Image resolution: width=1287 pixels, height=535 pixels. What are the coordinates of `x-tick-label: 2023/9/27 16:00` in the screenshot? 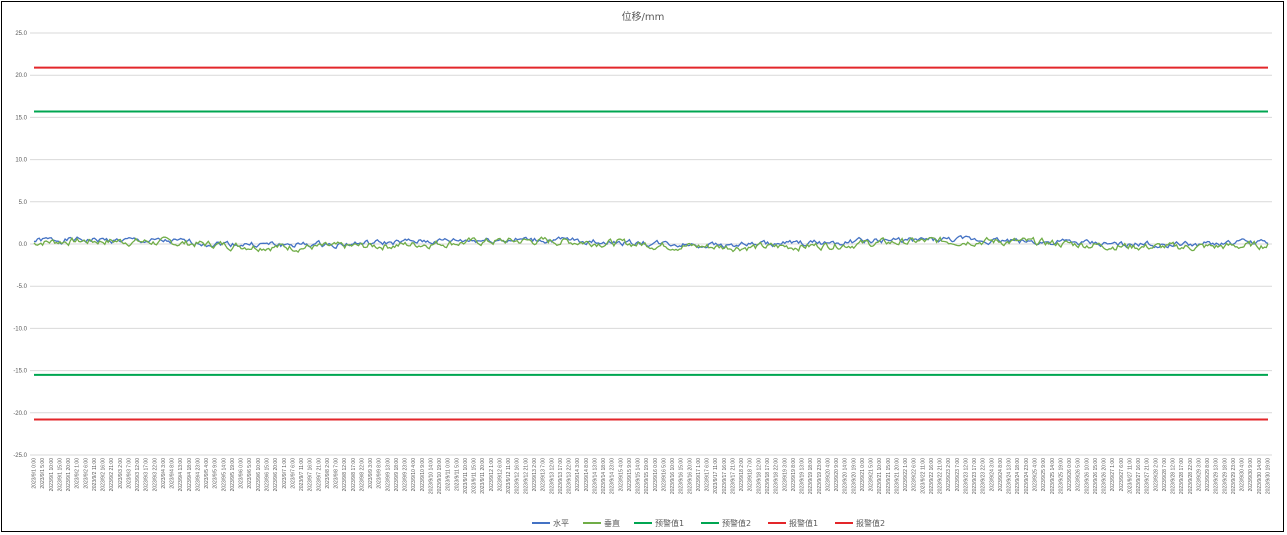 It's located at (1139, 476).